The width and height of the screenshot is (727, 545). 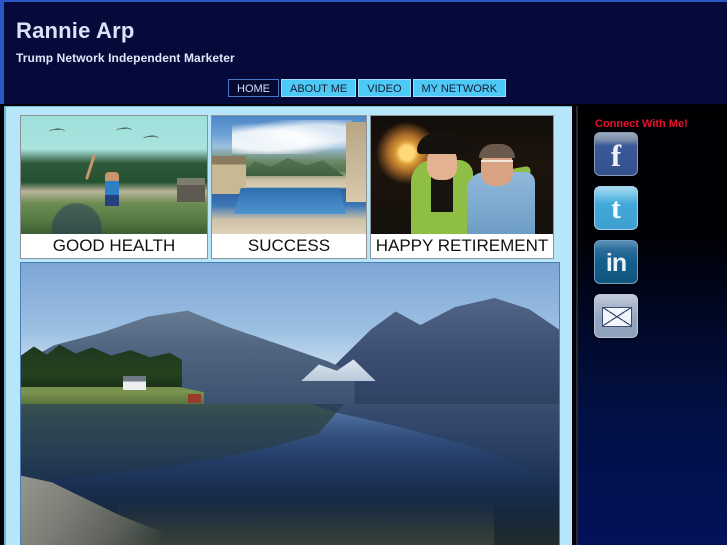 What do you see at coordinates (290, 201) in the screenshot?
I see `pool-shape` at bounding box center [290, 201].